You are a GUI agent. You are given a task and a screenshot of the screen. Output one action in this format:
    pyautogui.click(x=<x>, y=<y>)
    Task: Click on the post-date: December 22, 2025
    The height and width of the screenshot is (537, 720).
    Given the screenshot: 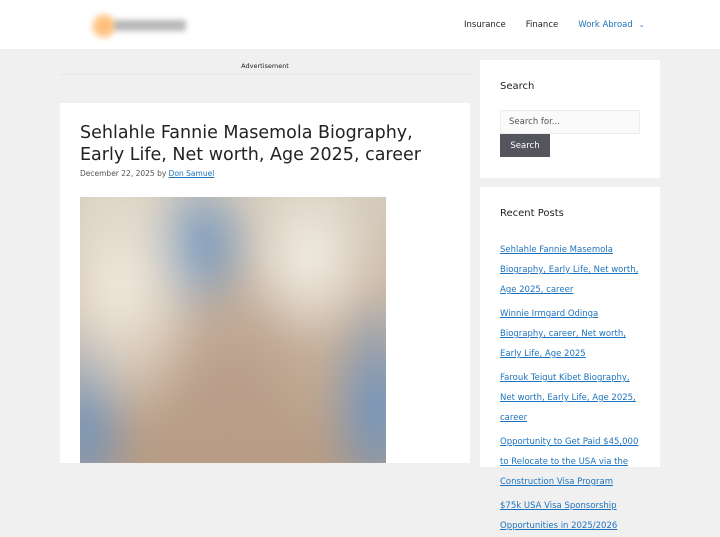 What is the action you would take?
    pyautogui.click(x=117, y=173)
    